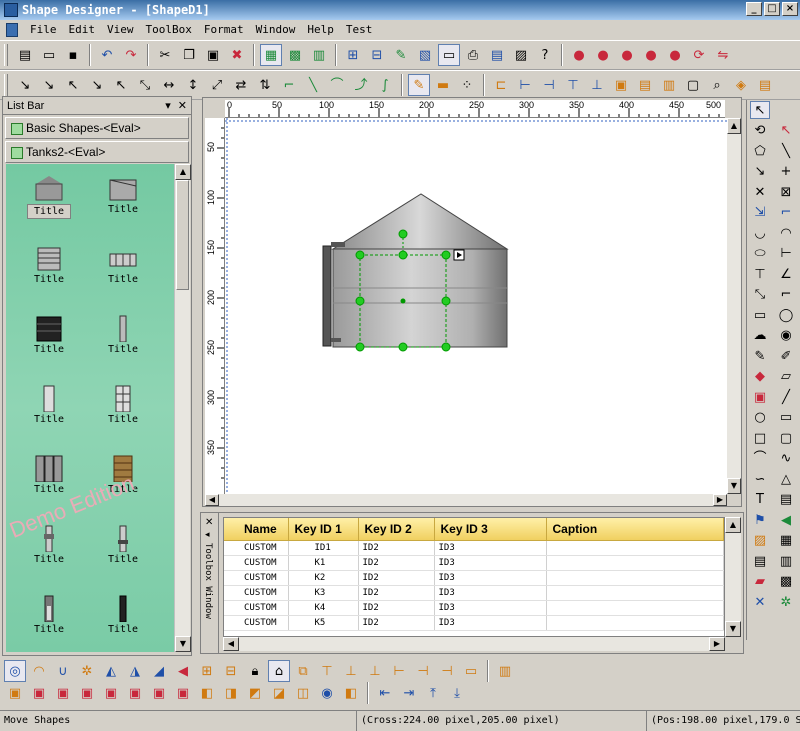 Image resolution: width=800 pixels, height=731 pixels. Describe the element at coordinates (323, 593) in the screenshot. I see `cell-key-id-1: K3` at that location.